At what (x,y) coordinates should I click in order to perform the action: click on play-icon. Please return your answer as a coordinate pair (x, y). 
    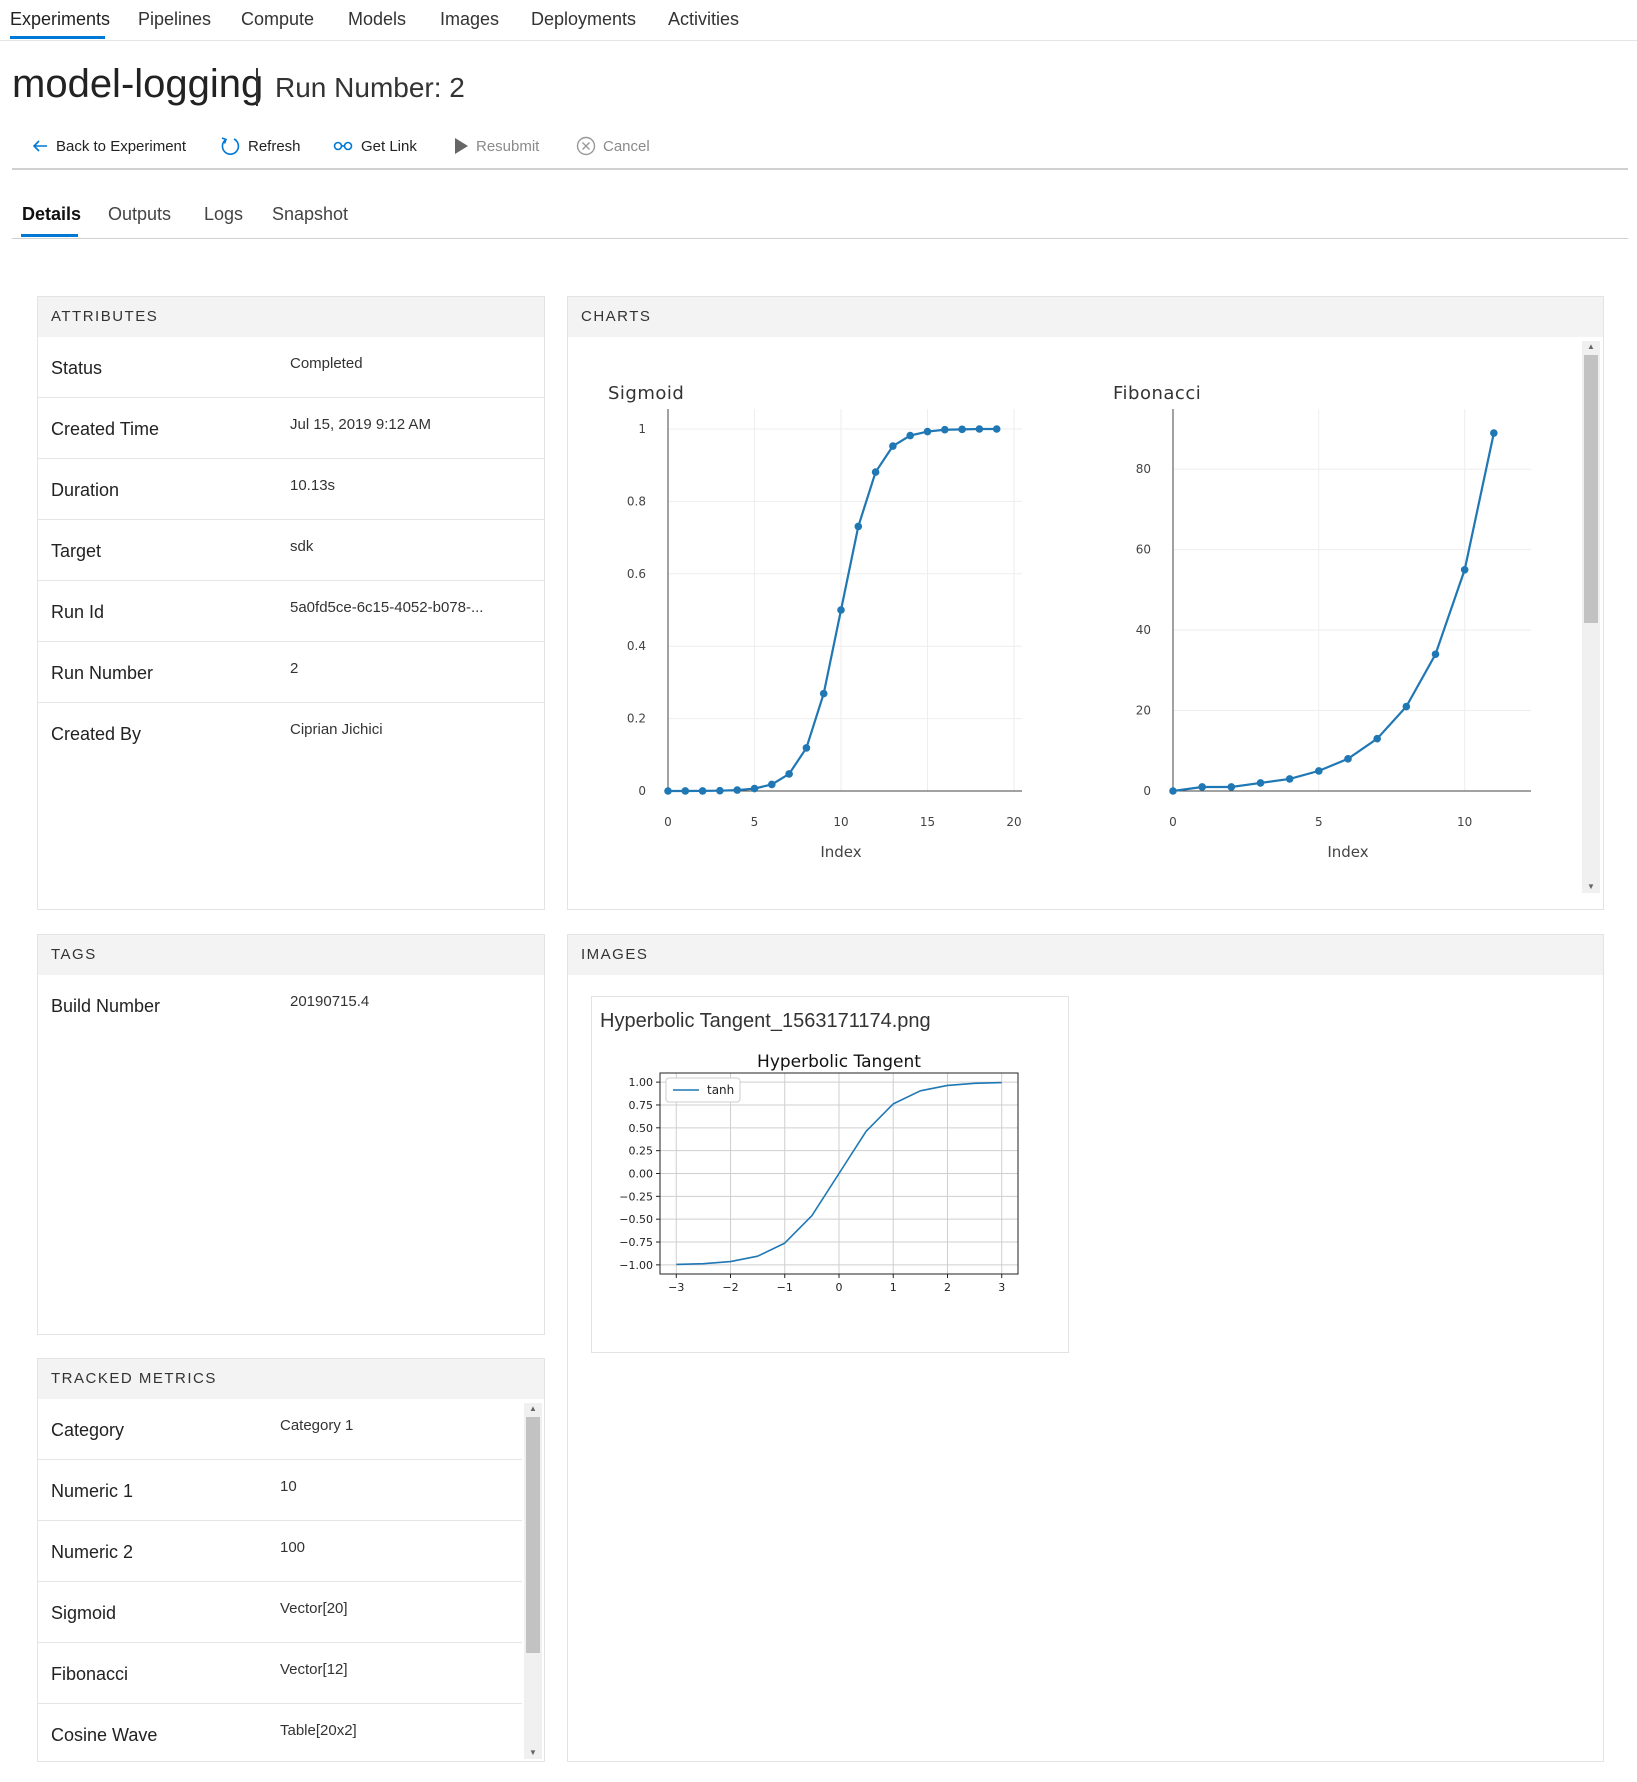
    Looking at the image, I should click on (461, 146).